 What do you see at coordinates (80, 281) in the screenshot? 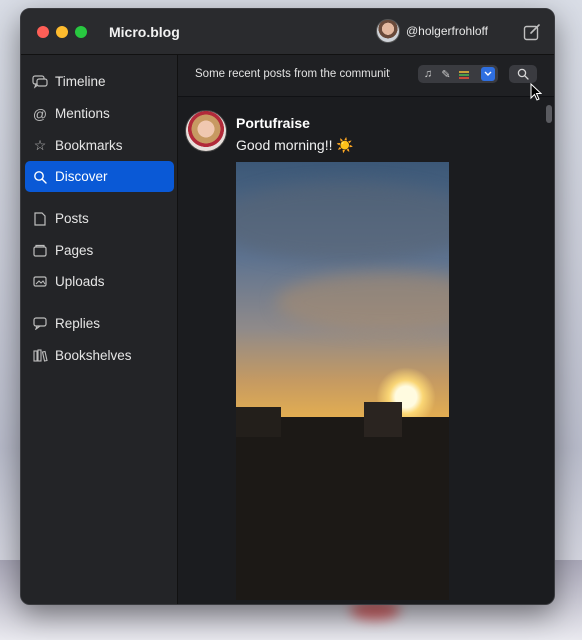
I see `sidebar-item-label: Uploads` at bounding box center [80, 281].